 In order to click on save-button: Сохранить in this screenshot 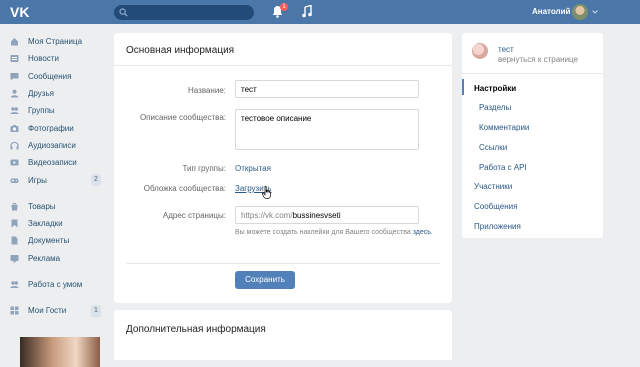, I will do `click(265, 280)`.